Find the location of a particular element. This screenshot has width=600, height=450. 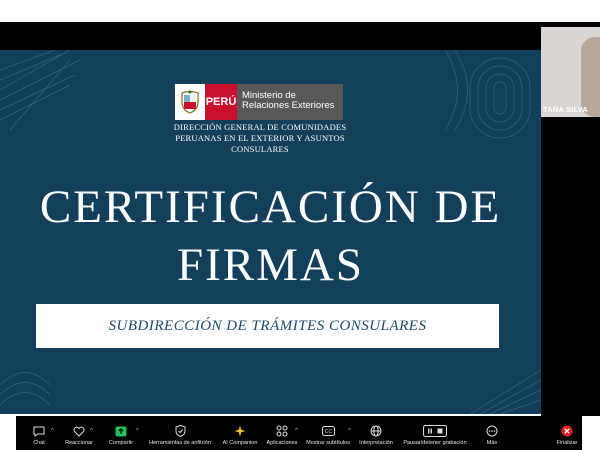

host-tools-button: Herramientas de anfitrión is located at coordinates (180, 433).